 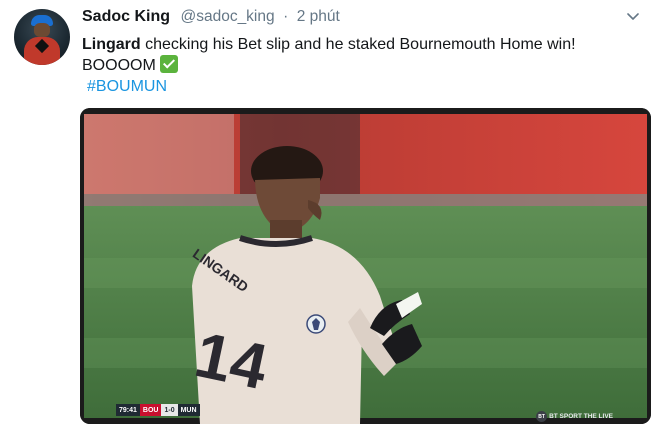 I want to click on mention-lingard: Lingard, so click(x=111, y=44).